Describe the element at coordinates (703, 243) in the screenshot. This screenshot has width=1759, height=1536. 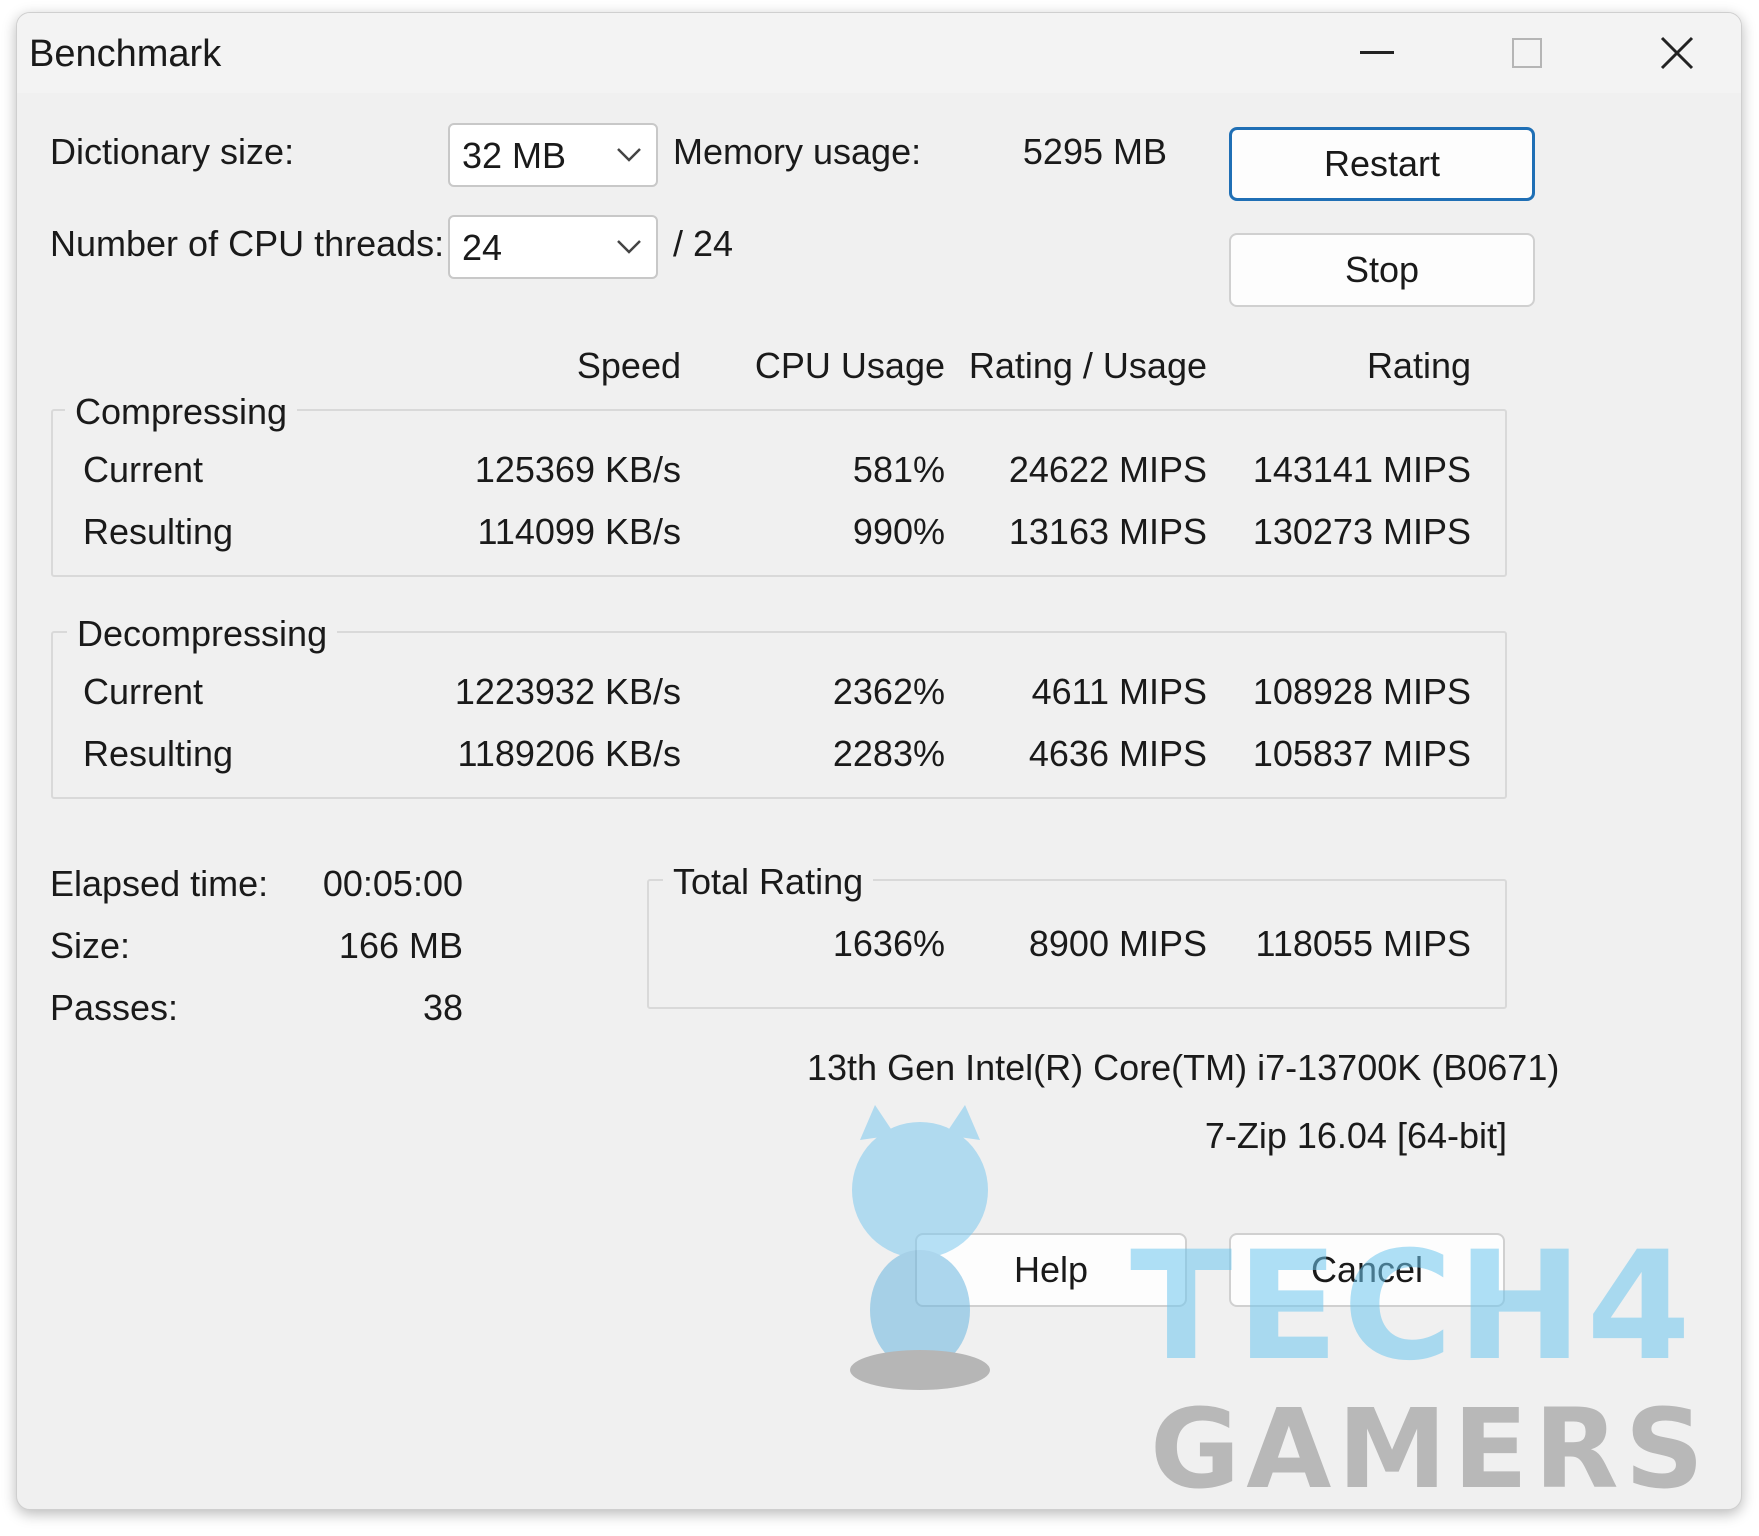
I see `cpu-threads-total: / 24` at that location.